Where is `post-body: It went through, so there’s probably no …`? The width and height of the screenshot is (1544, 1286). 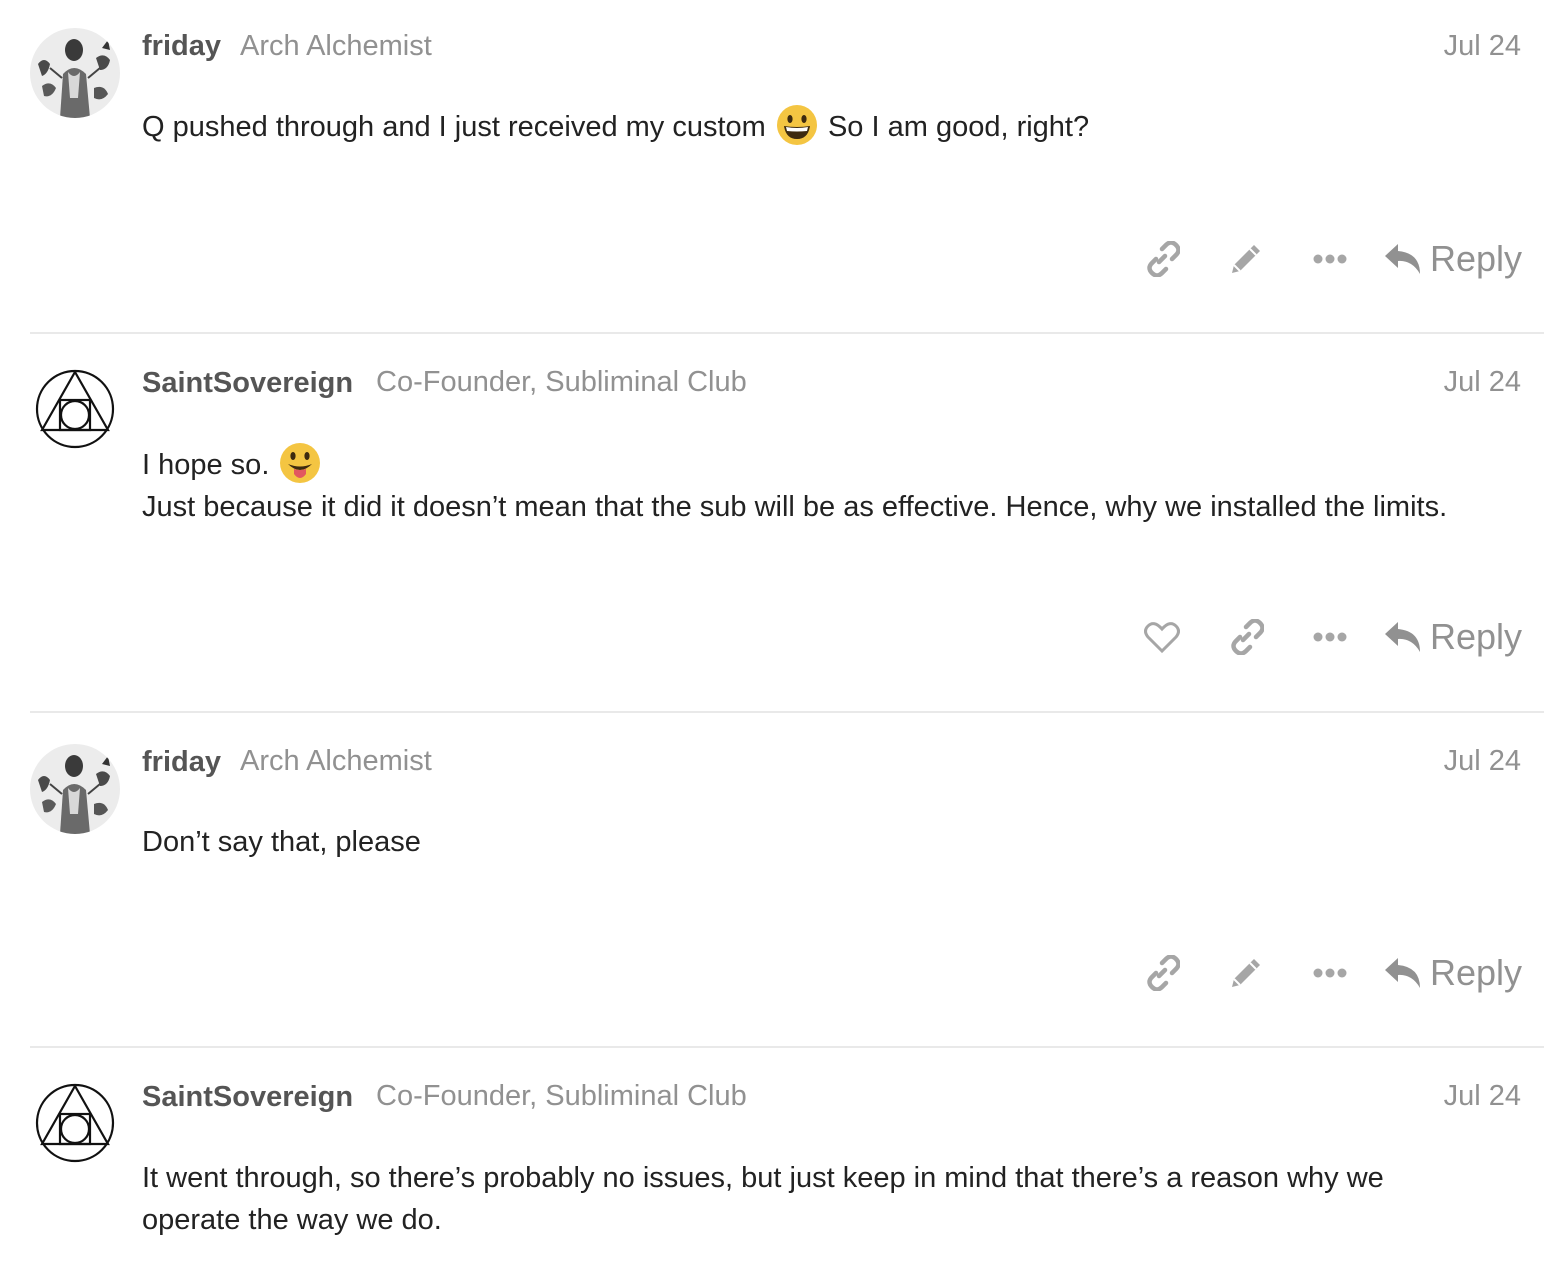 post-body: It went through, so there’s probably no … is located at coordinates (792, 1199).